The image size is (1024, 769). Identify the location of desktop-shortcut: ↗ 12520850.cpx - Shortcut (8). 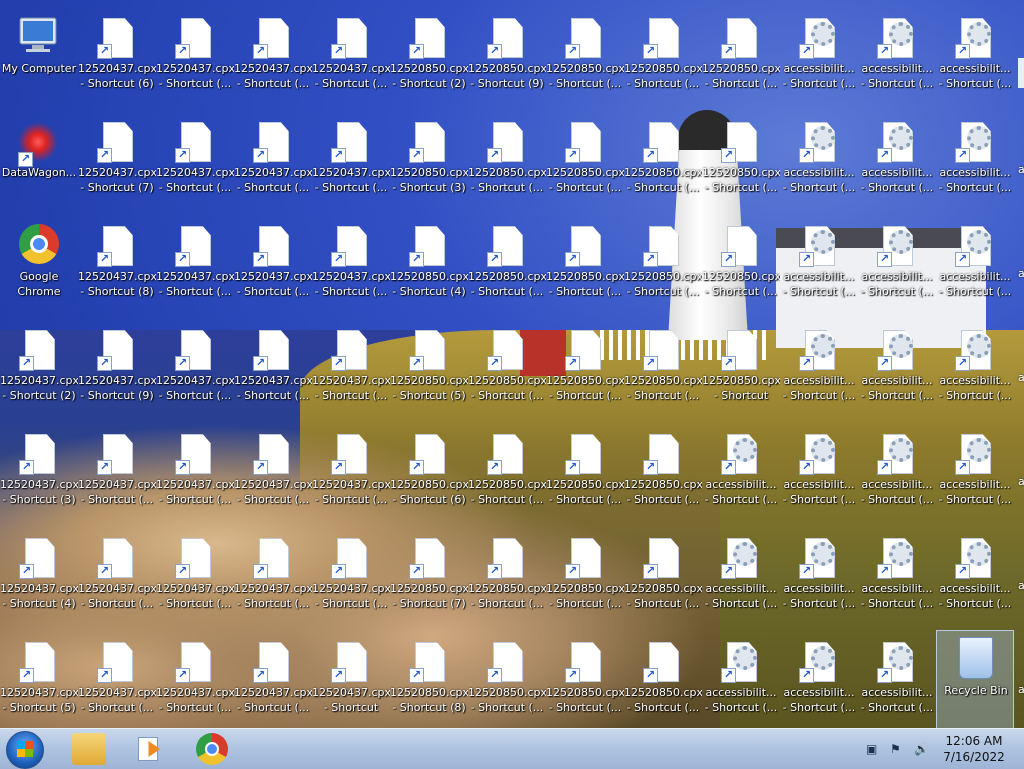
(429, 679).